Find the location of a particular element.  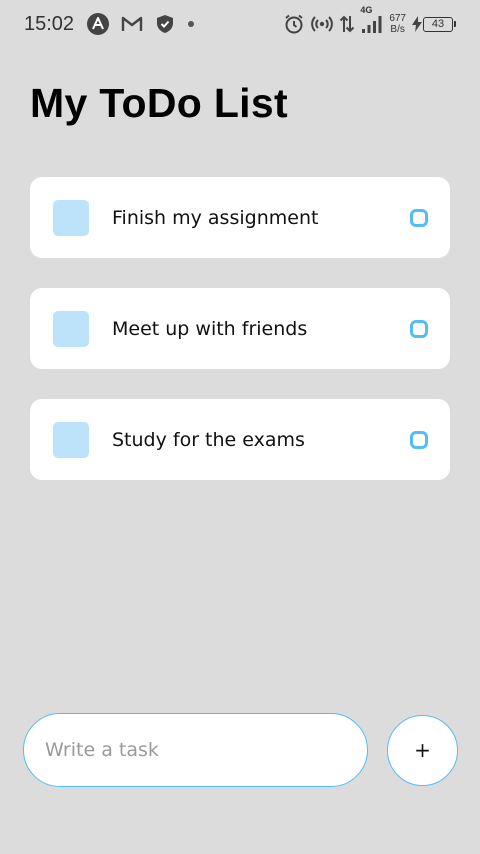

page-title: My ToDo List is located at coordinates (159, 103).